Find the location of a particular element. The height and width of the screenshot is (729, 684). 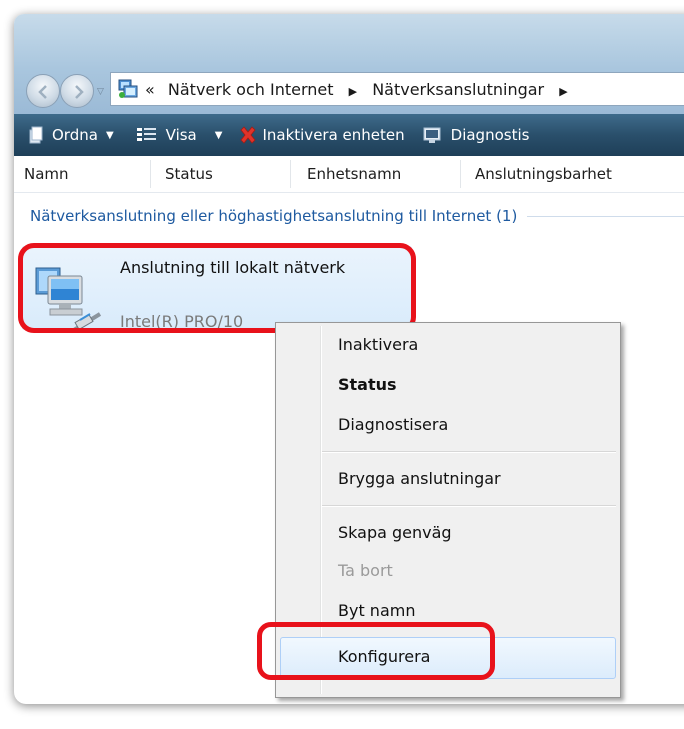

disable-device-button: Inaktivera enheten is located at coordinates (321, 135).